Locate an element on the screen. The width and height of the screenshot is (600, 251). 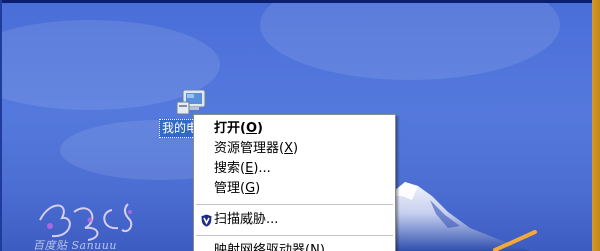
mycomputer-icon is located at coordinates (193, 102).